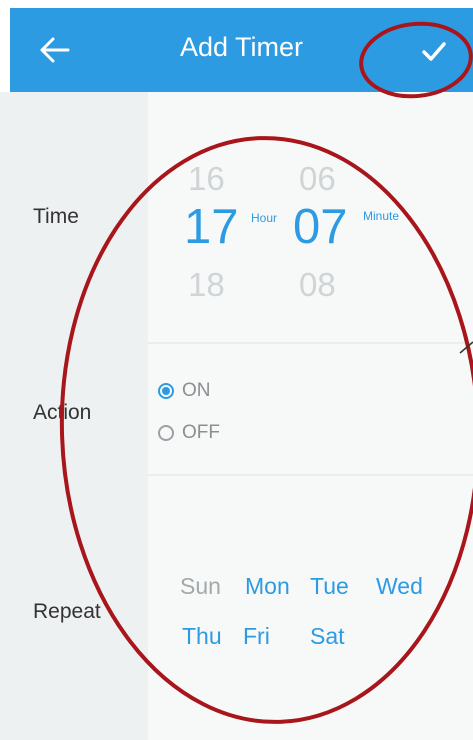 The width and height of the screenshot is (473, 740). What do you see at coordinates (206, 179) in the screenshot?
I see `hour-prev: 16` at bounding box center [206, 179].